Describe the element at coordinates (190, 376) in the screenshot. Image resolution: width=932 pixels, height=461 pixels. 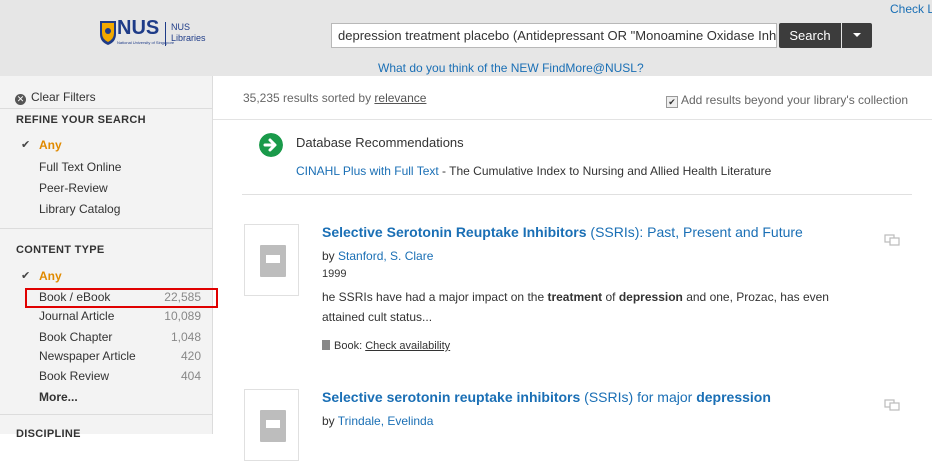
I see `count-book-review: 404` at that location.